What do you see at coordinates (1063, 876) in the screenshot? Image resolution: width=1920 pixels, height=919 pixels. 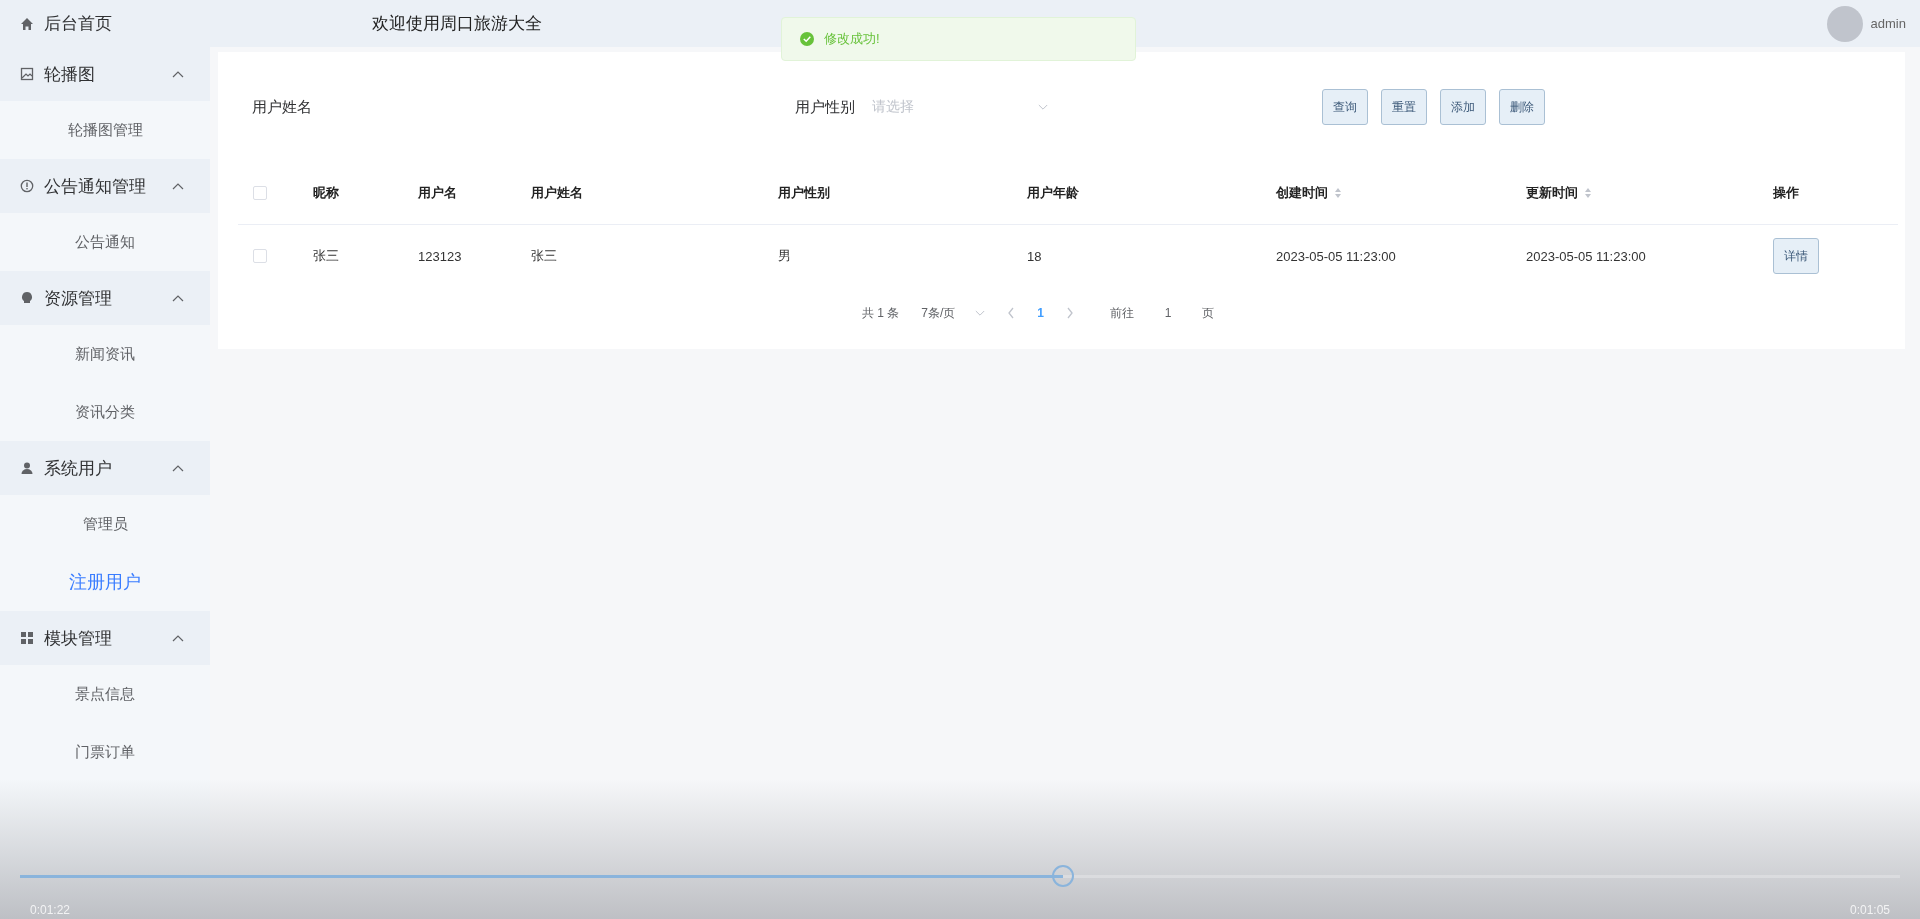 I see `progress-handle` at bounding box center [1063, 876].